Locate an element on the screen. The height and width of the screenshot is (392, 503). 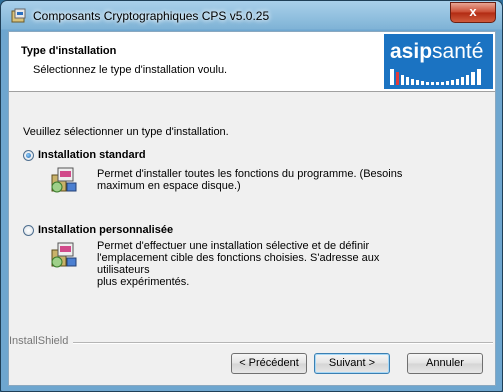
radio-custom is located at coordinates (28, 230).